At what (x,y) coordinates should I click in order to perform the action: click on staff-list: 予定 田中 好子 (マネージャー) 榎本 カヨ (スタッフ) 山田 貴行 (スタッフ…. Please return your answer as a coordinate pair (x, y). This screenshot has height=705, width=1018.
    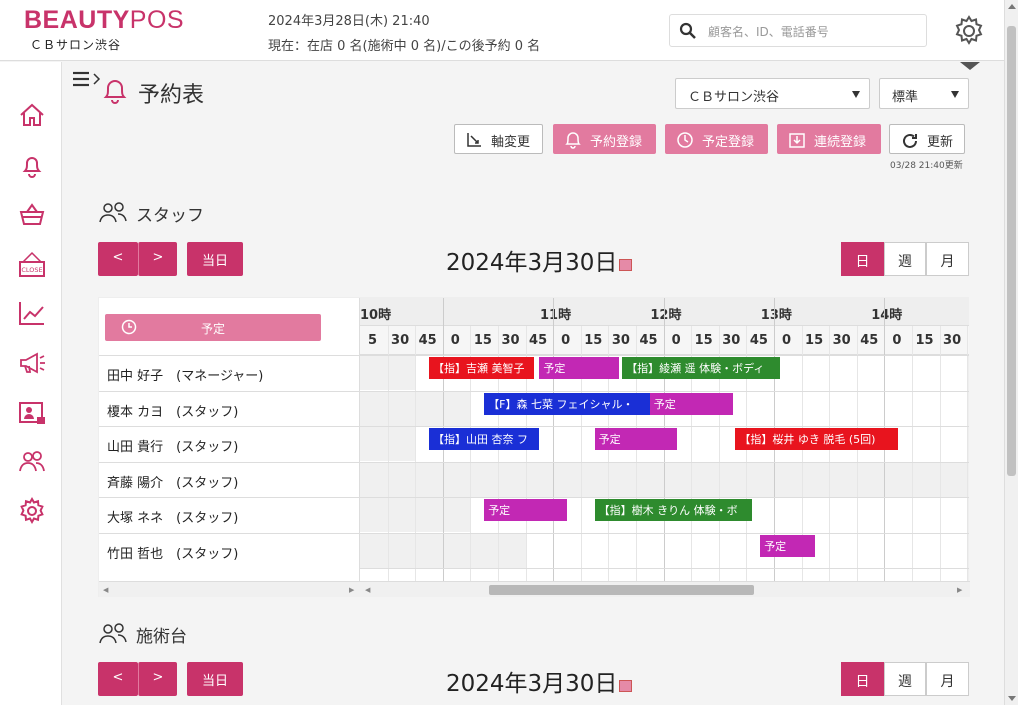
    Looking at the image, I should click on (229, 439).